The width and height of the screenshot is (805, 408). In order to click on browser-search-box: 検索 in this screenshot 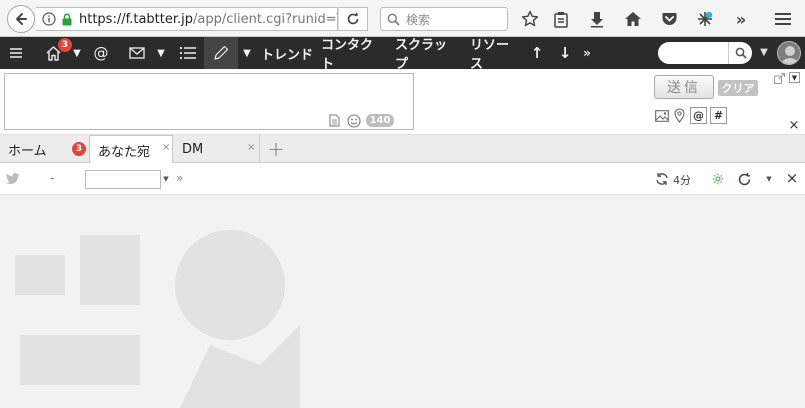, I will do `click(444, 19)`.